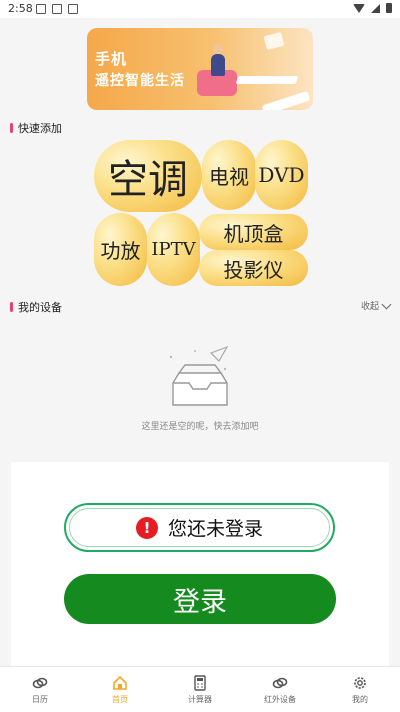  What do you see at coordinates (286, 100) in the screenshot?
I see `banner-ac-illustration` at bounding box center [286, 100].